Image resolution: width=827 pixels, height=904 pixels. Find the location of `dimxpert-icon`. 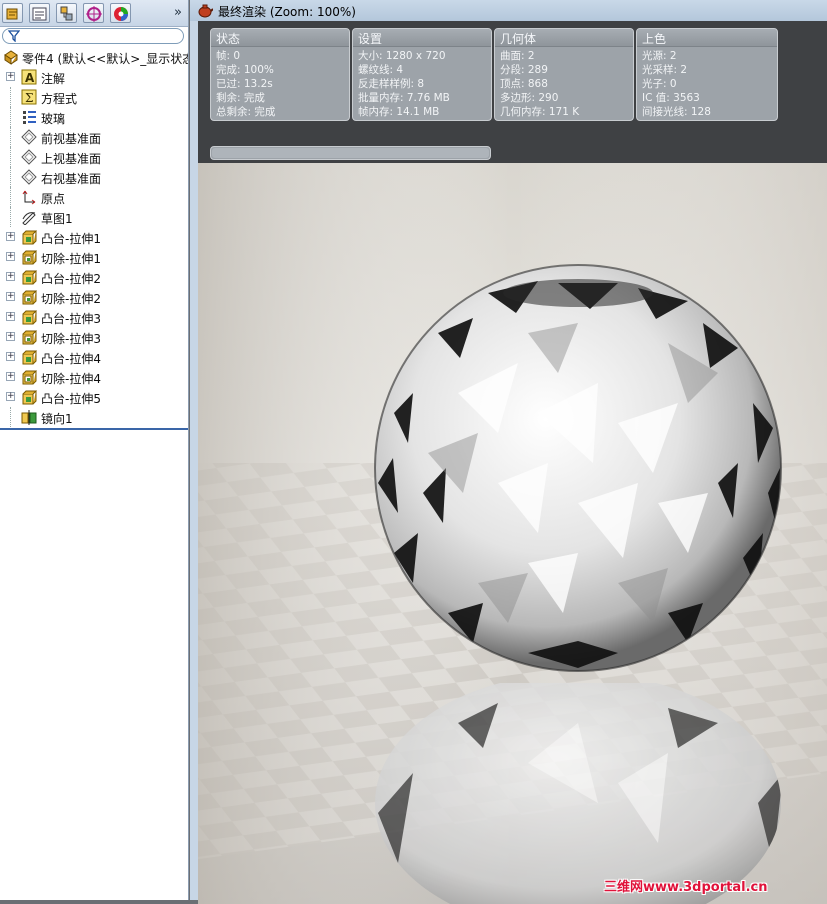

dimxpert-icon is located at coordinates (94, 14).